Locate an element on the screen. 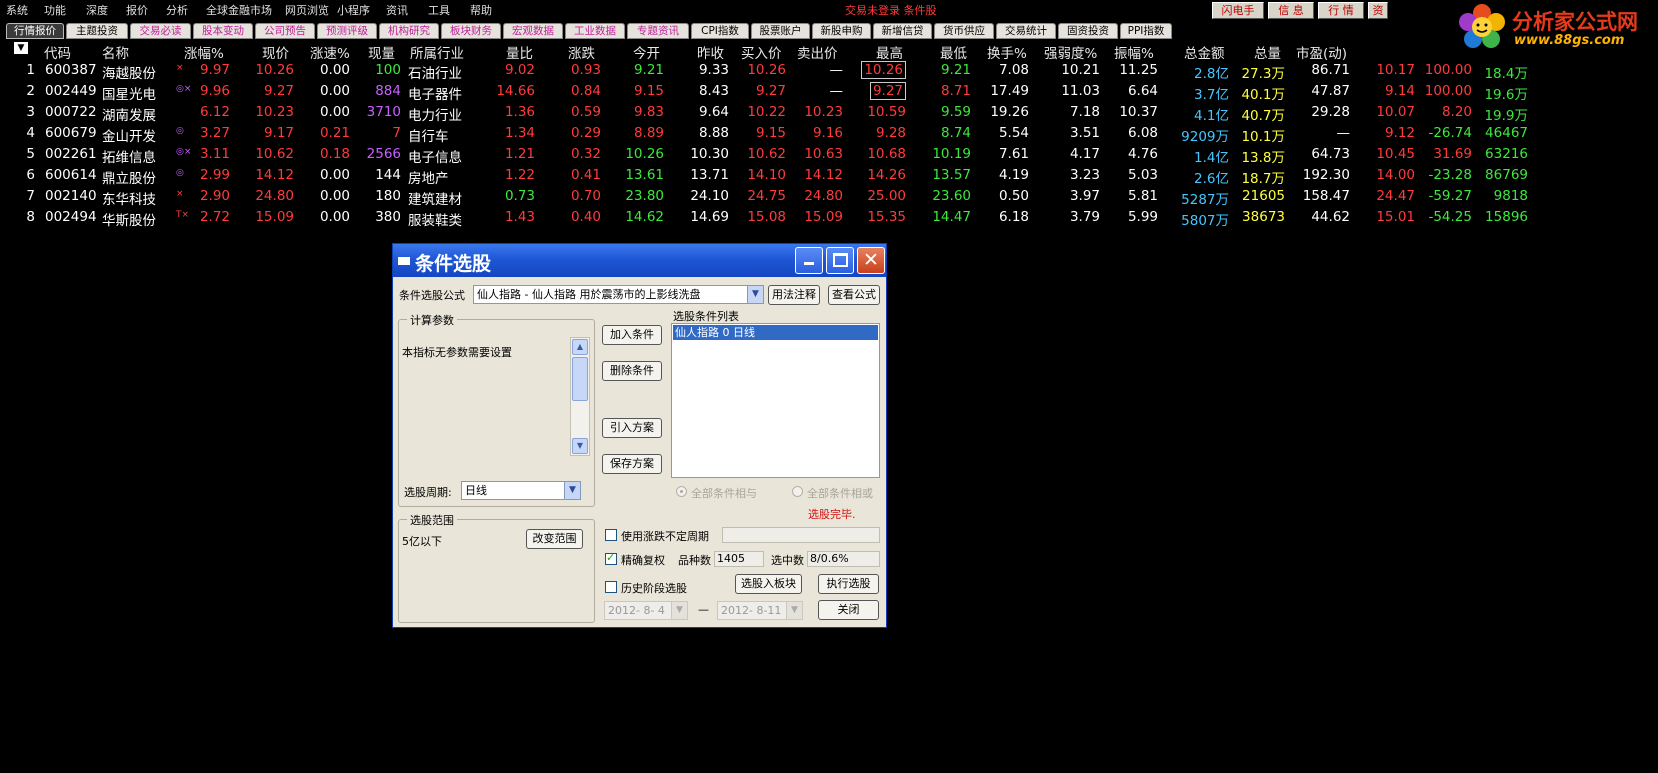 This screenshot has width=1658, height=773. close-window-button: ✕ is located at coordinates (871, 260).